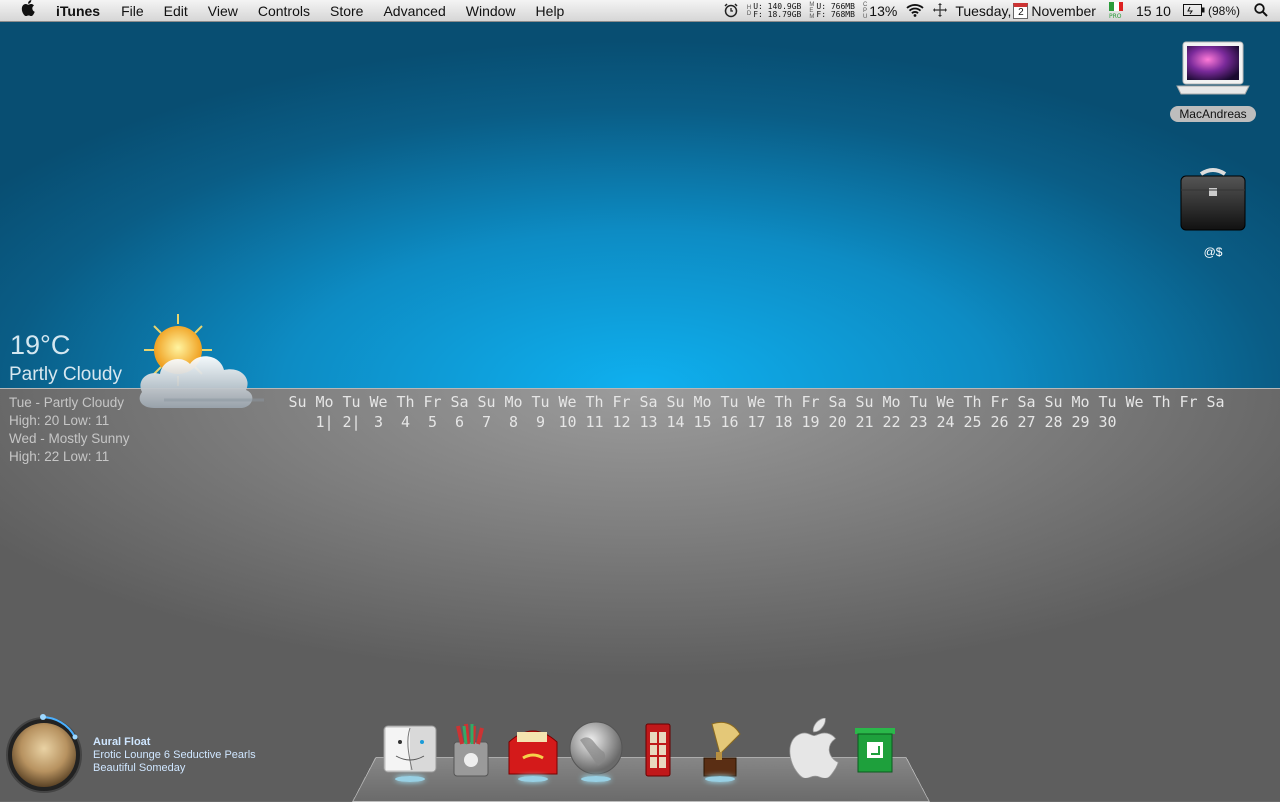  What do you see at coordinates (720, 750) in the screenshot?
I see `dock-item-itunes` at bounding box center [720, 750].